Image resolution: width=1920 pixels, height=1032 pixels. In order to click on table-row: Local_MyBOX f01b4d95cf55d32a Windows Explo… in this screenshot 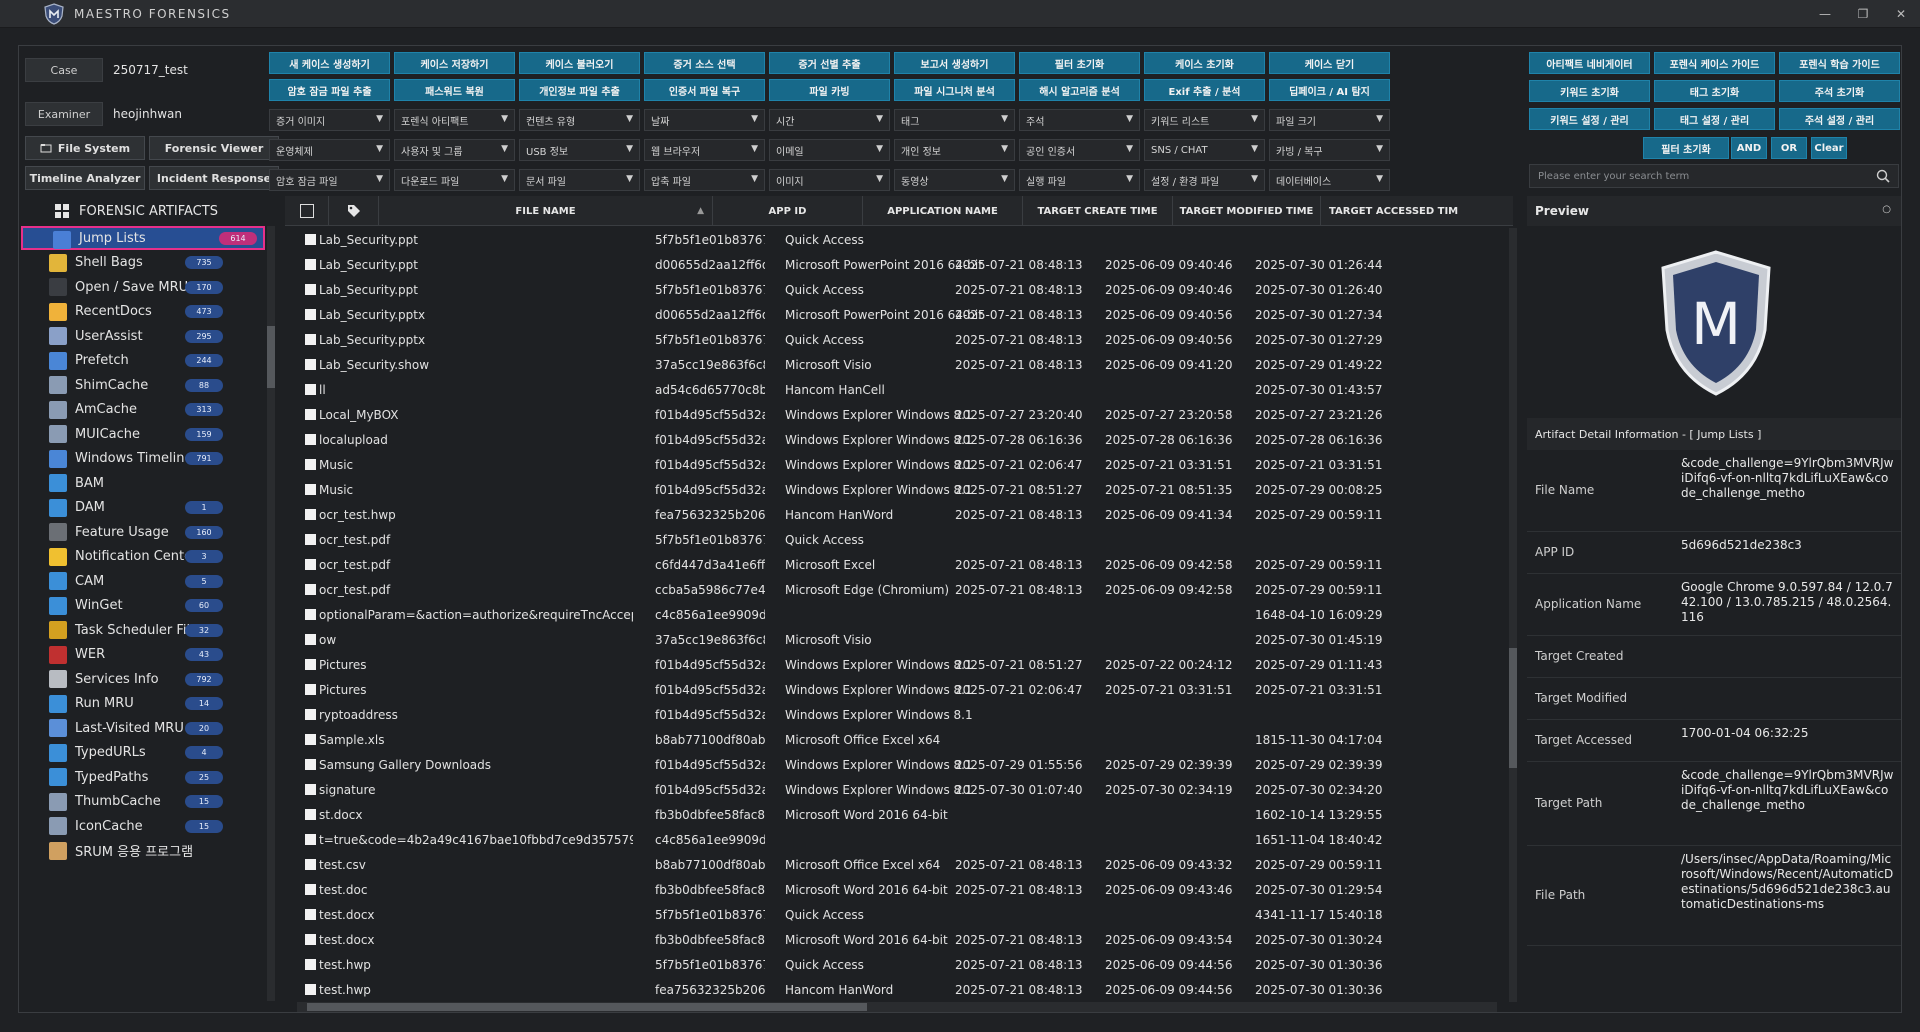, I will do `click(899, 415)`.